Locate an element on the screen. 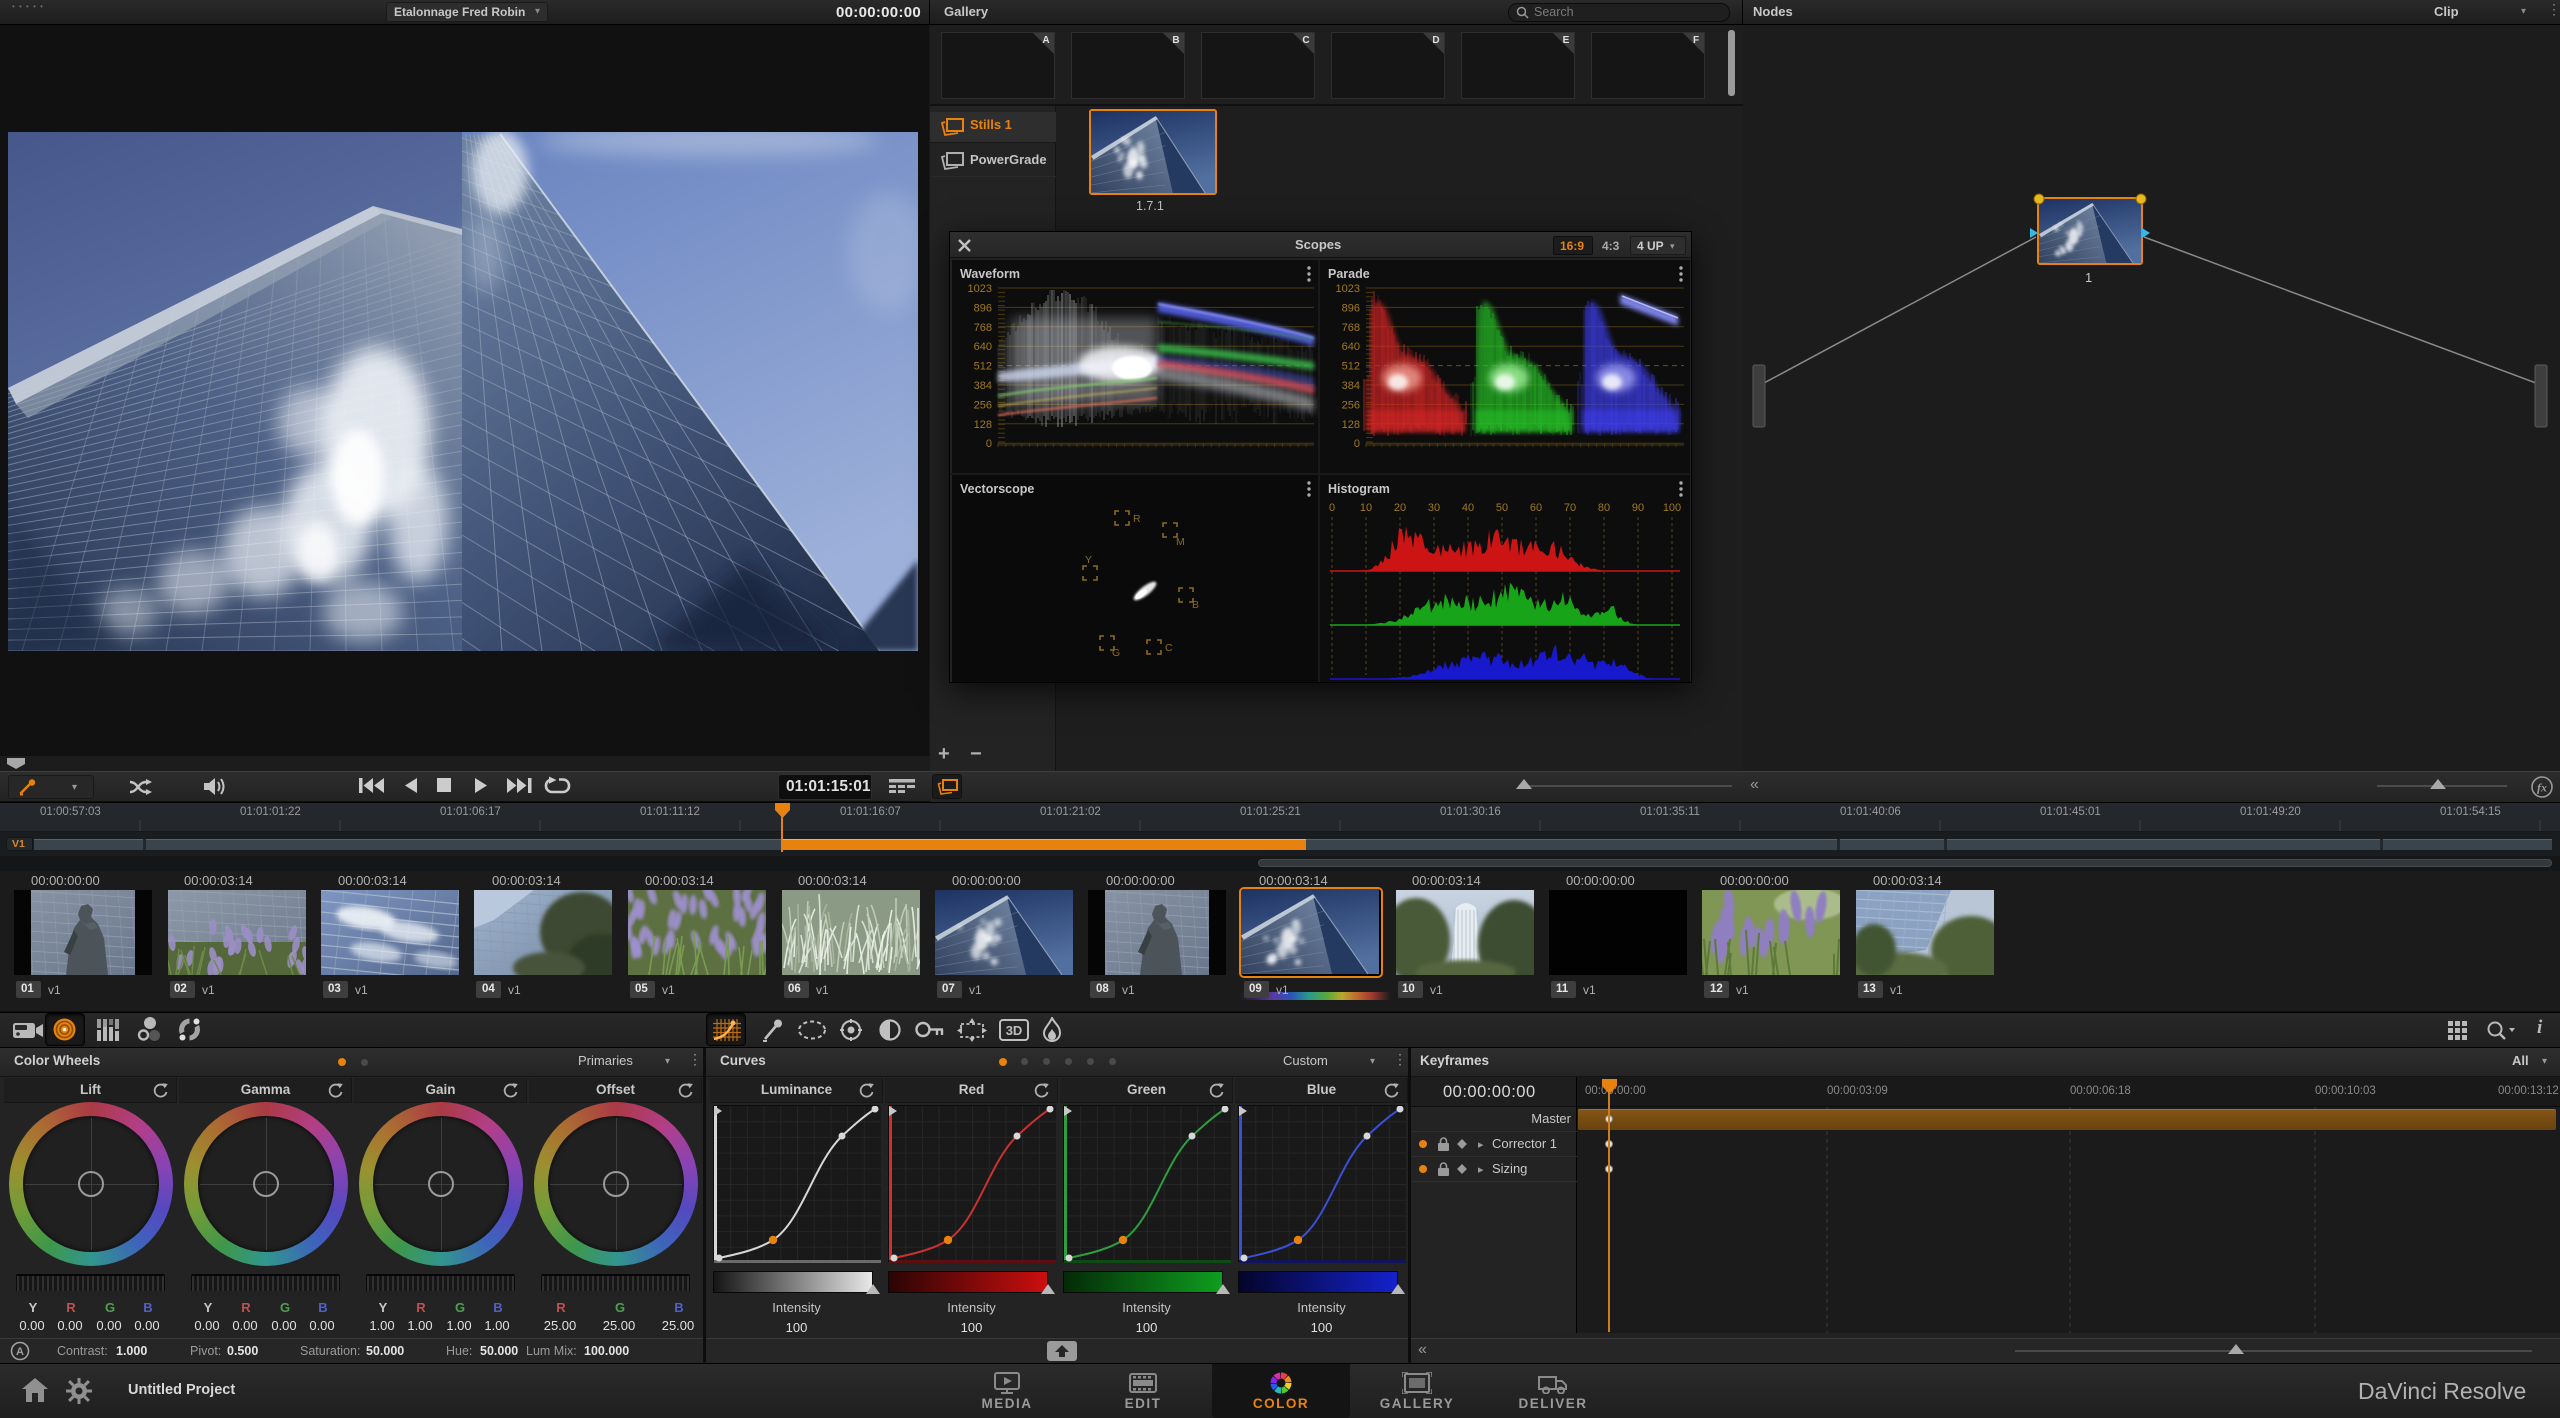  svg-text: fx is located at coordinates (2542, 788).